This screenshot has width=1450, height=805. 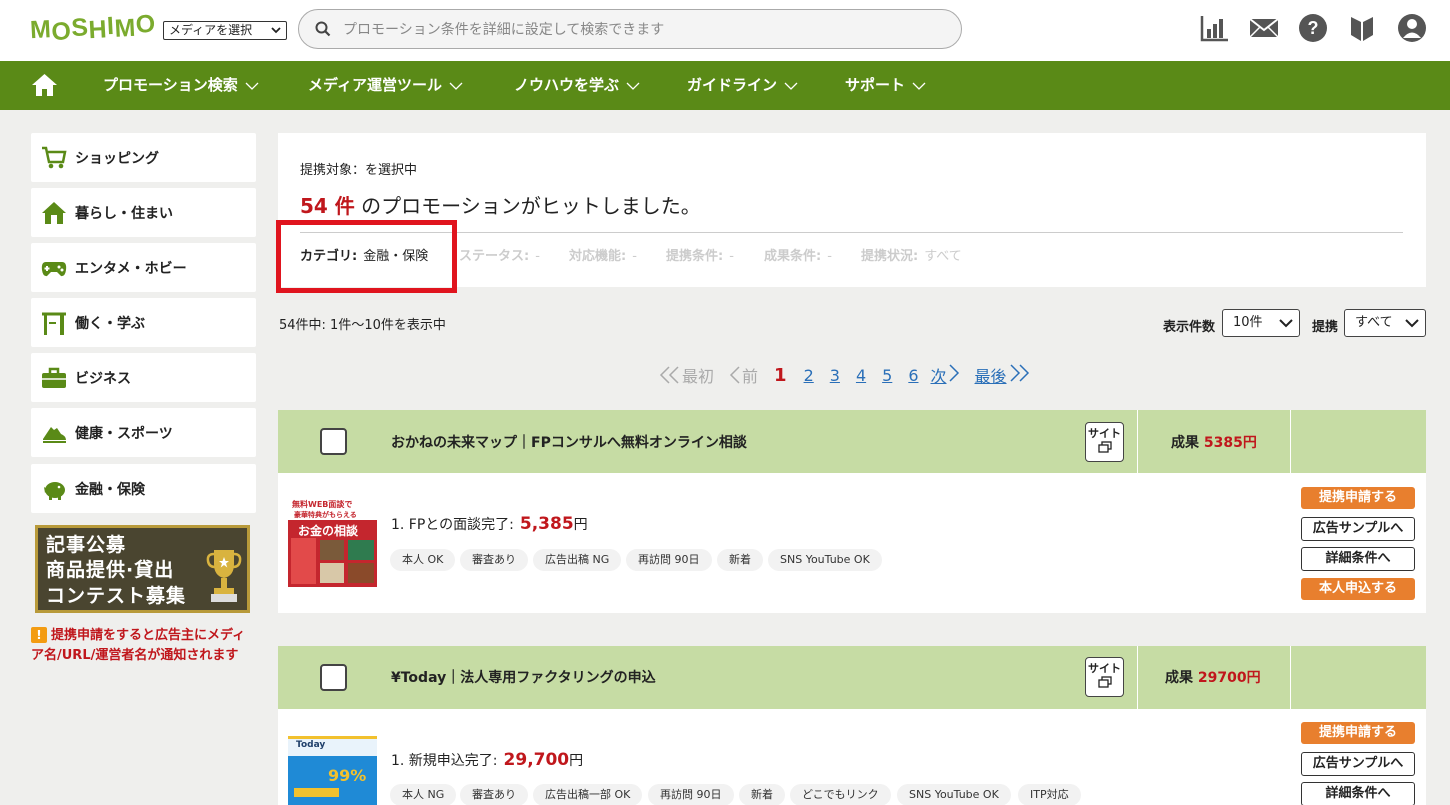 What do you see at coordinates (523, 677) in the screenshot?
I see `promotion-title: ¥Today｜法人専用ファクタリングの申込` at bounding box center [523, 677].